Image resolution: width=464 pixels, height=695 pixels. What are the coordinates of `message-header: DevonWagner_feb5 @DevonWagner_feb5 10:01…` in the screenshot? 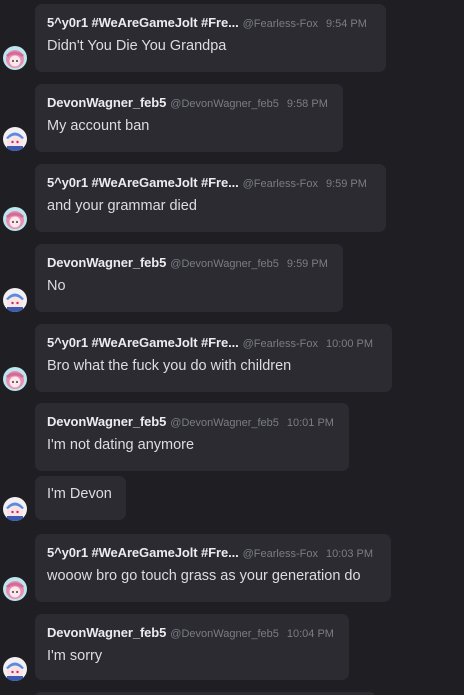 It's located at (192, 423).